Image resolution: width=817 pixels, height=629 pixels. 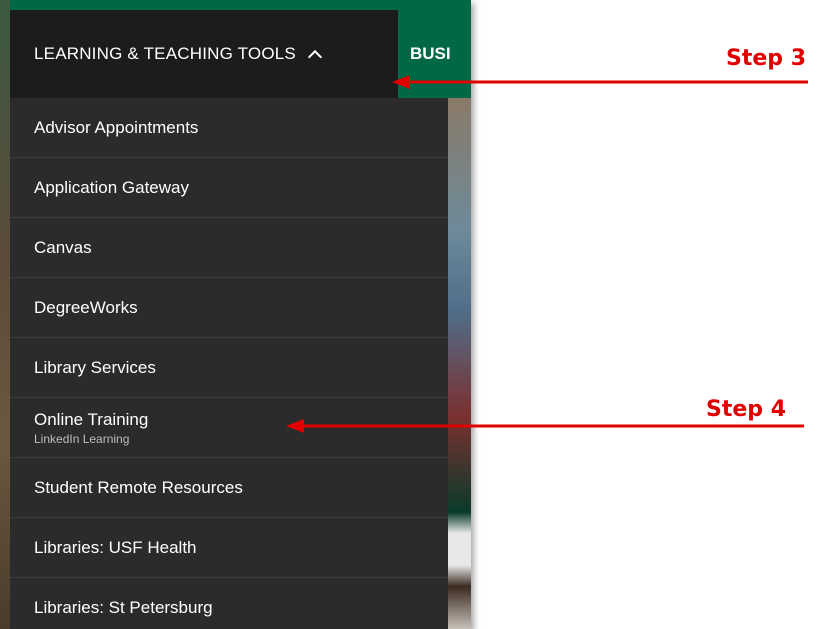 What do you see at coordinates (63, 247) in the screenshot?
I see `menu-item-label: Canvas` at bounding box center [63, 247].